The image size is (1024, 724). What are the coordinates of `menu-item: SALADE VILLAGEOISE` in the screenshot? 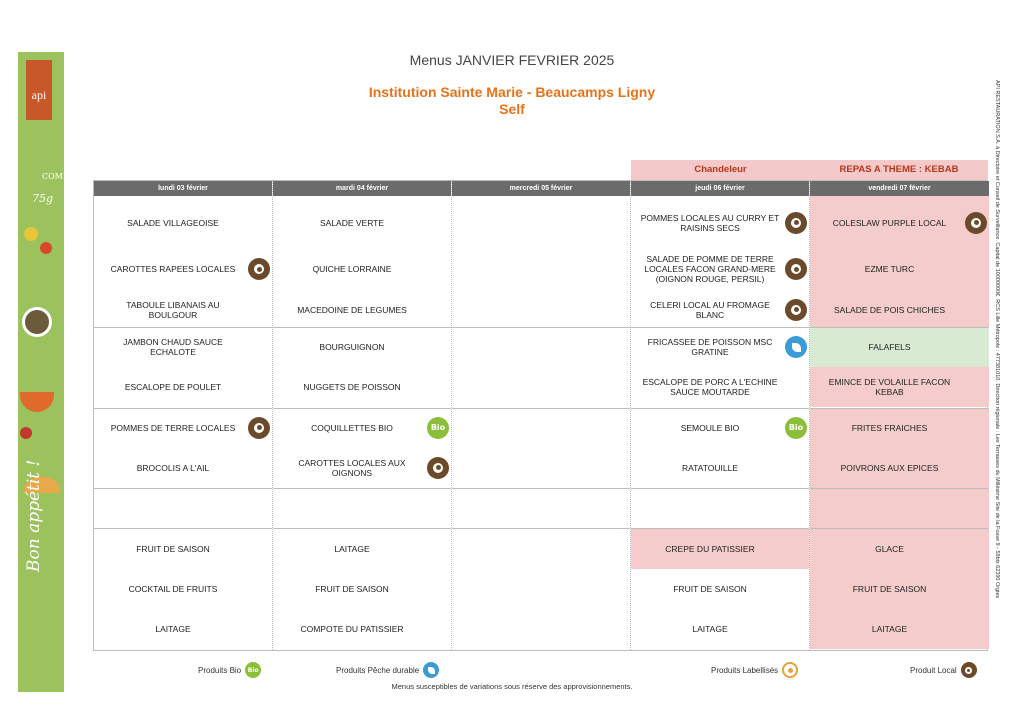 It's located at (183, 222).